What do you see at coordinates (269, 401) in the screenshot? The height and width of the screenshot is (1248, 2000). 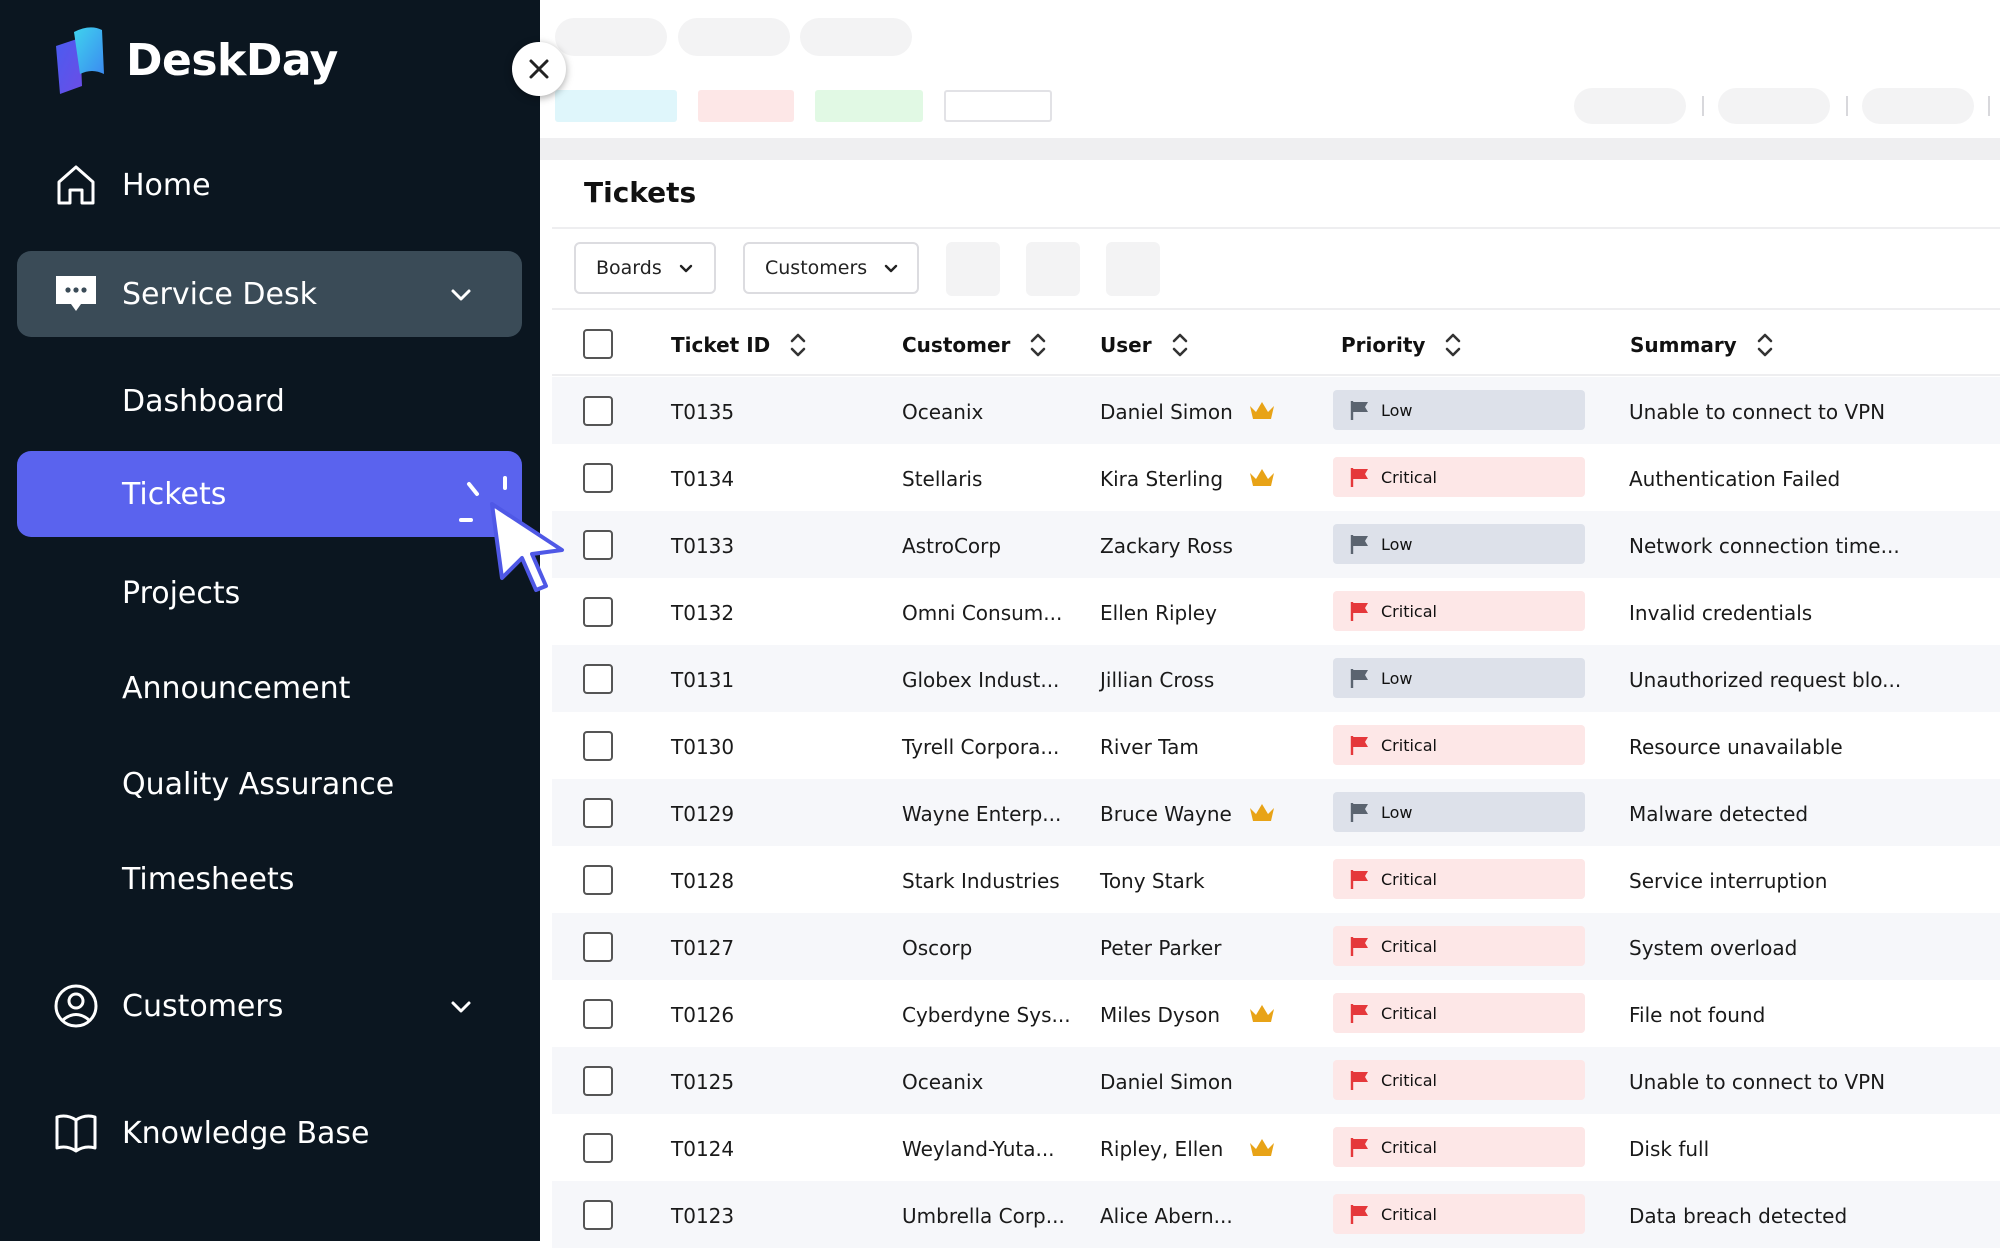 I see `sidebar-item-dashboard: Dashboard` at bounding box center [269, 401].